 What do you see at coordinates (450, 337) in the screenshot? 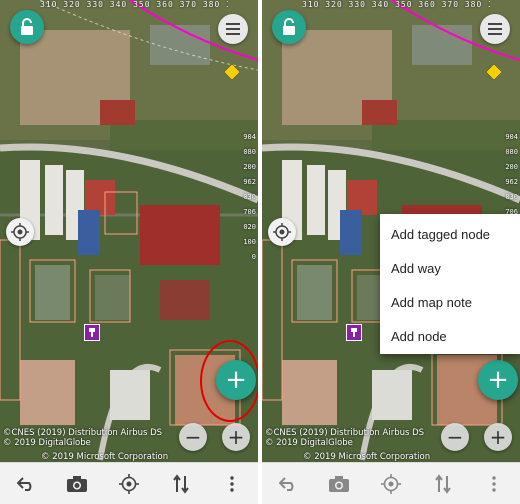
I see `menu-item-add-node: Add node` at bounding box center [450, 337].